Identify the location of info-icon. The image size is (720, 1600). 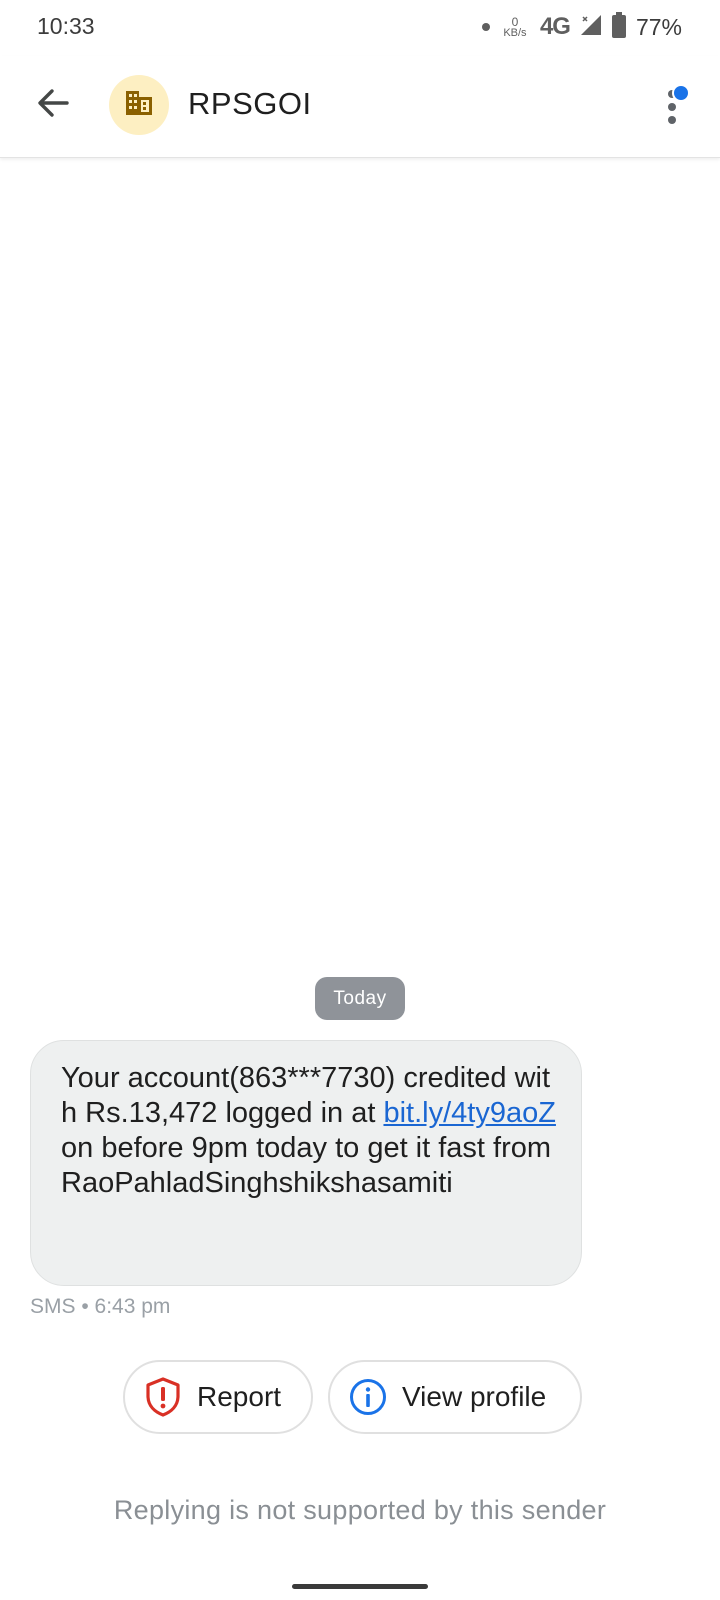
(368, 1397).